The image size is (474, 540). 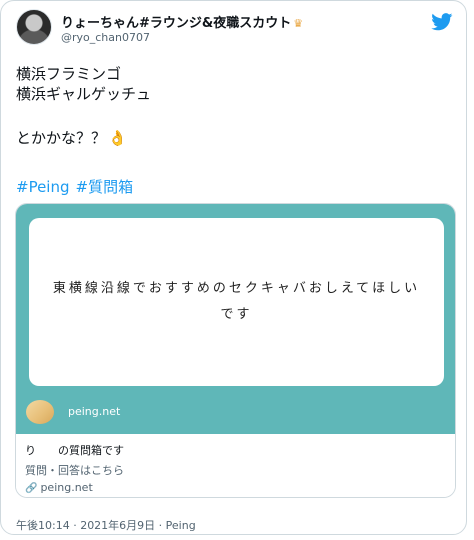 I want to click on hashtag-shitsumonbako: #質問箱, so click(x=105, y=187).